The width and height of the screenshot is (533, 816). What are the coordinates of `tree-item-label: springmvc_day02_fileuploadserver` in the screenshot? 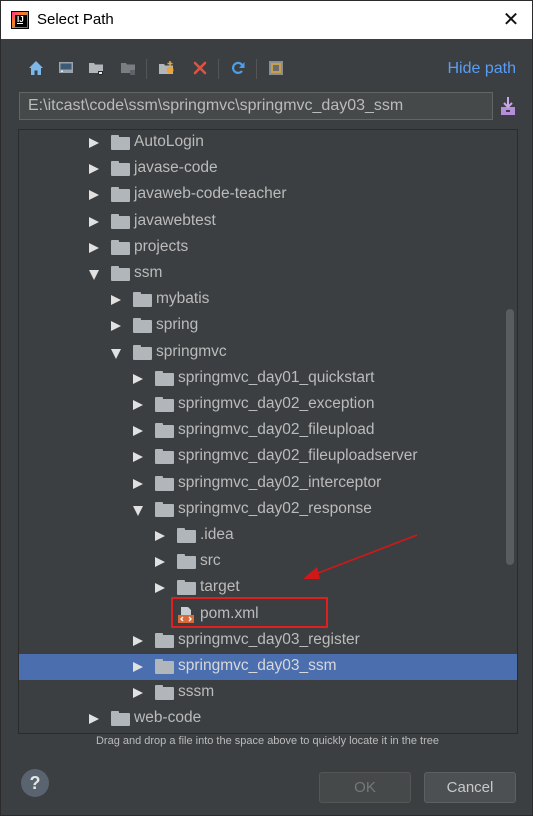 It's located at (298, 456).